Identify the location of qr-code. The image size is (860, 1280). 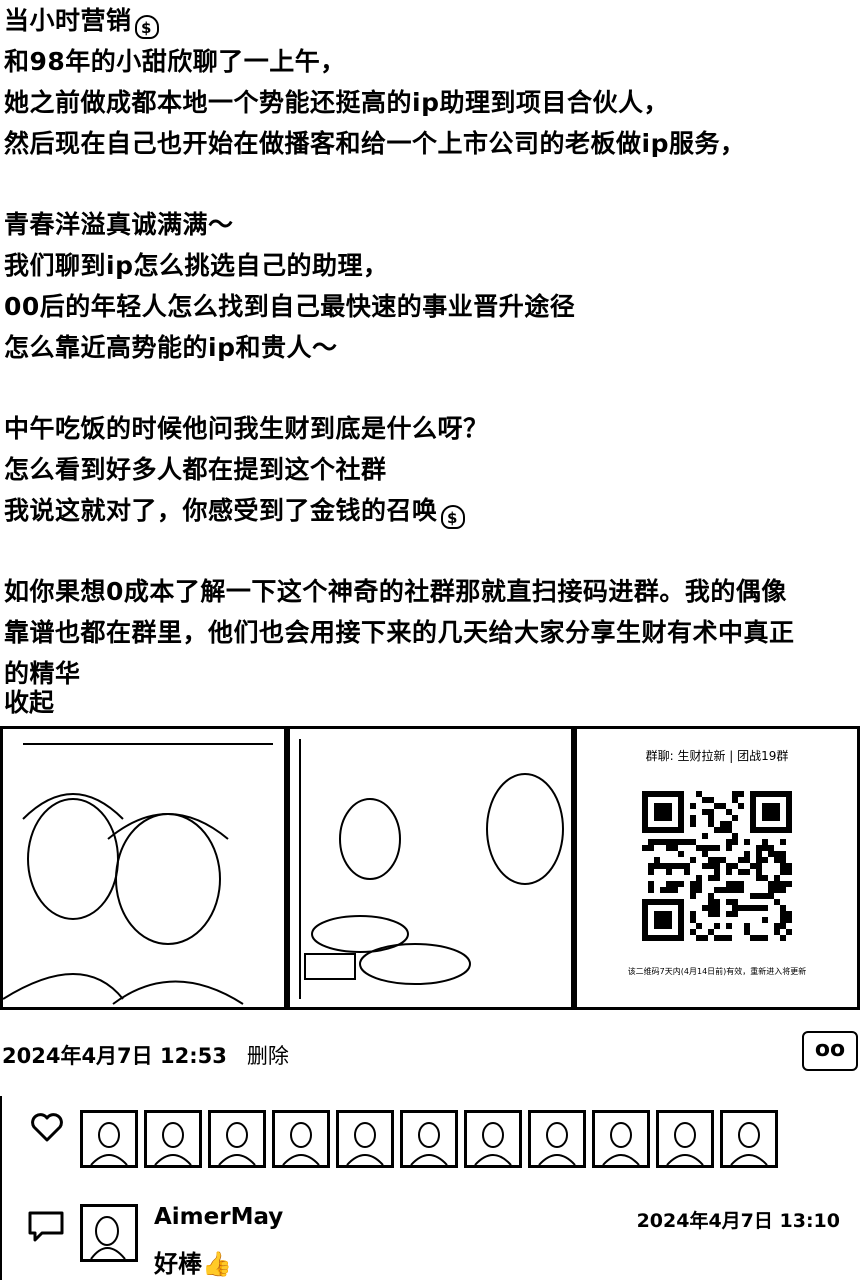
(717, 866).